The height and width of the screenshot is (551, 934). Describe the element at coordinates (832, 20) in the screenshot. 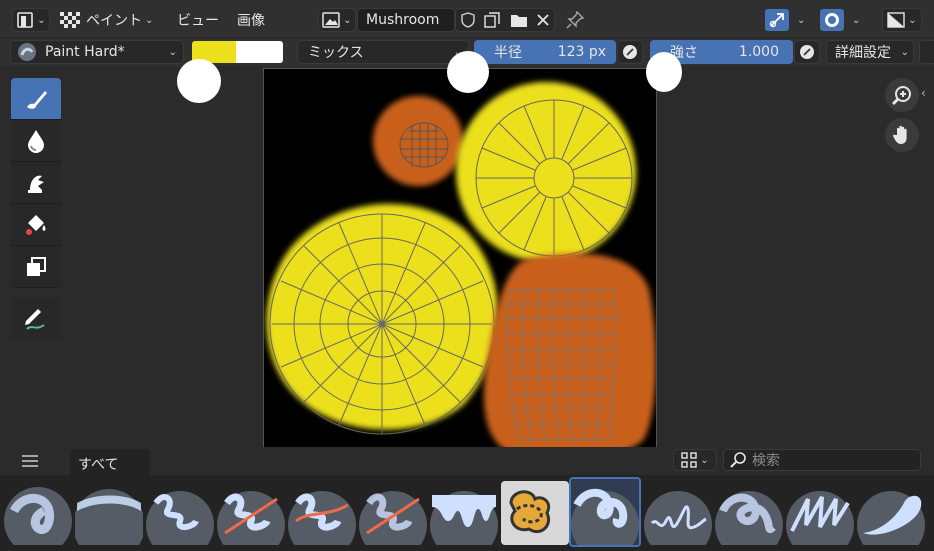

I see `overlay-icon` at that location.